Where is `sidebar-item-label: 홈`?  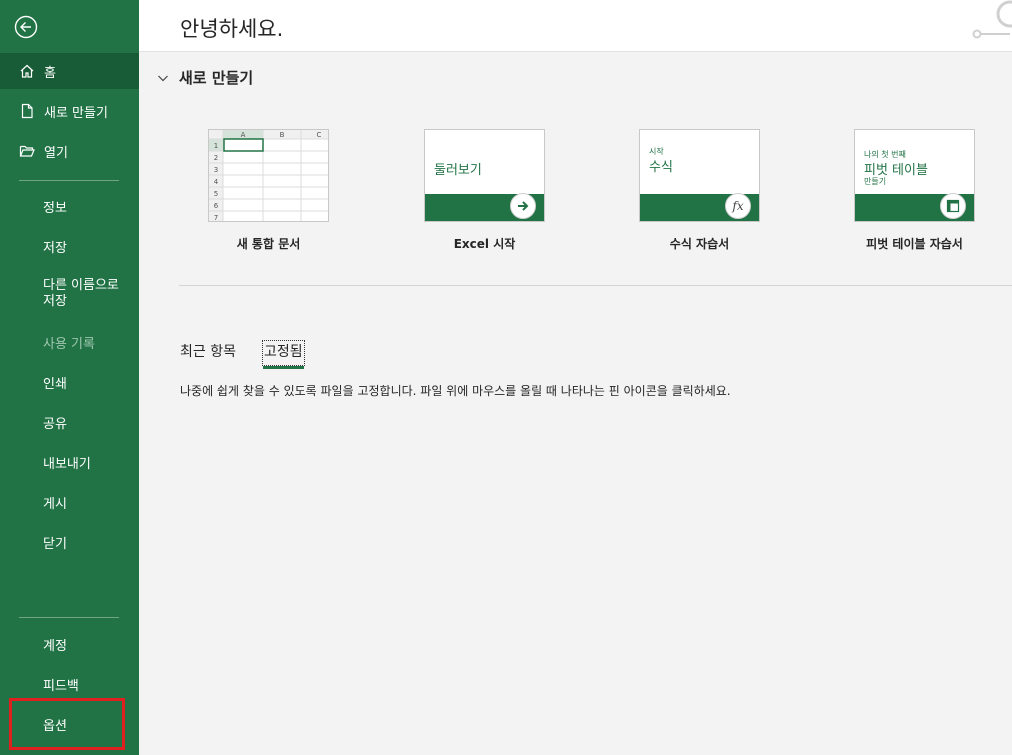
sidebar-item-label: 홈 is located at coordinates (50, 73).